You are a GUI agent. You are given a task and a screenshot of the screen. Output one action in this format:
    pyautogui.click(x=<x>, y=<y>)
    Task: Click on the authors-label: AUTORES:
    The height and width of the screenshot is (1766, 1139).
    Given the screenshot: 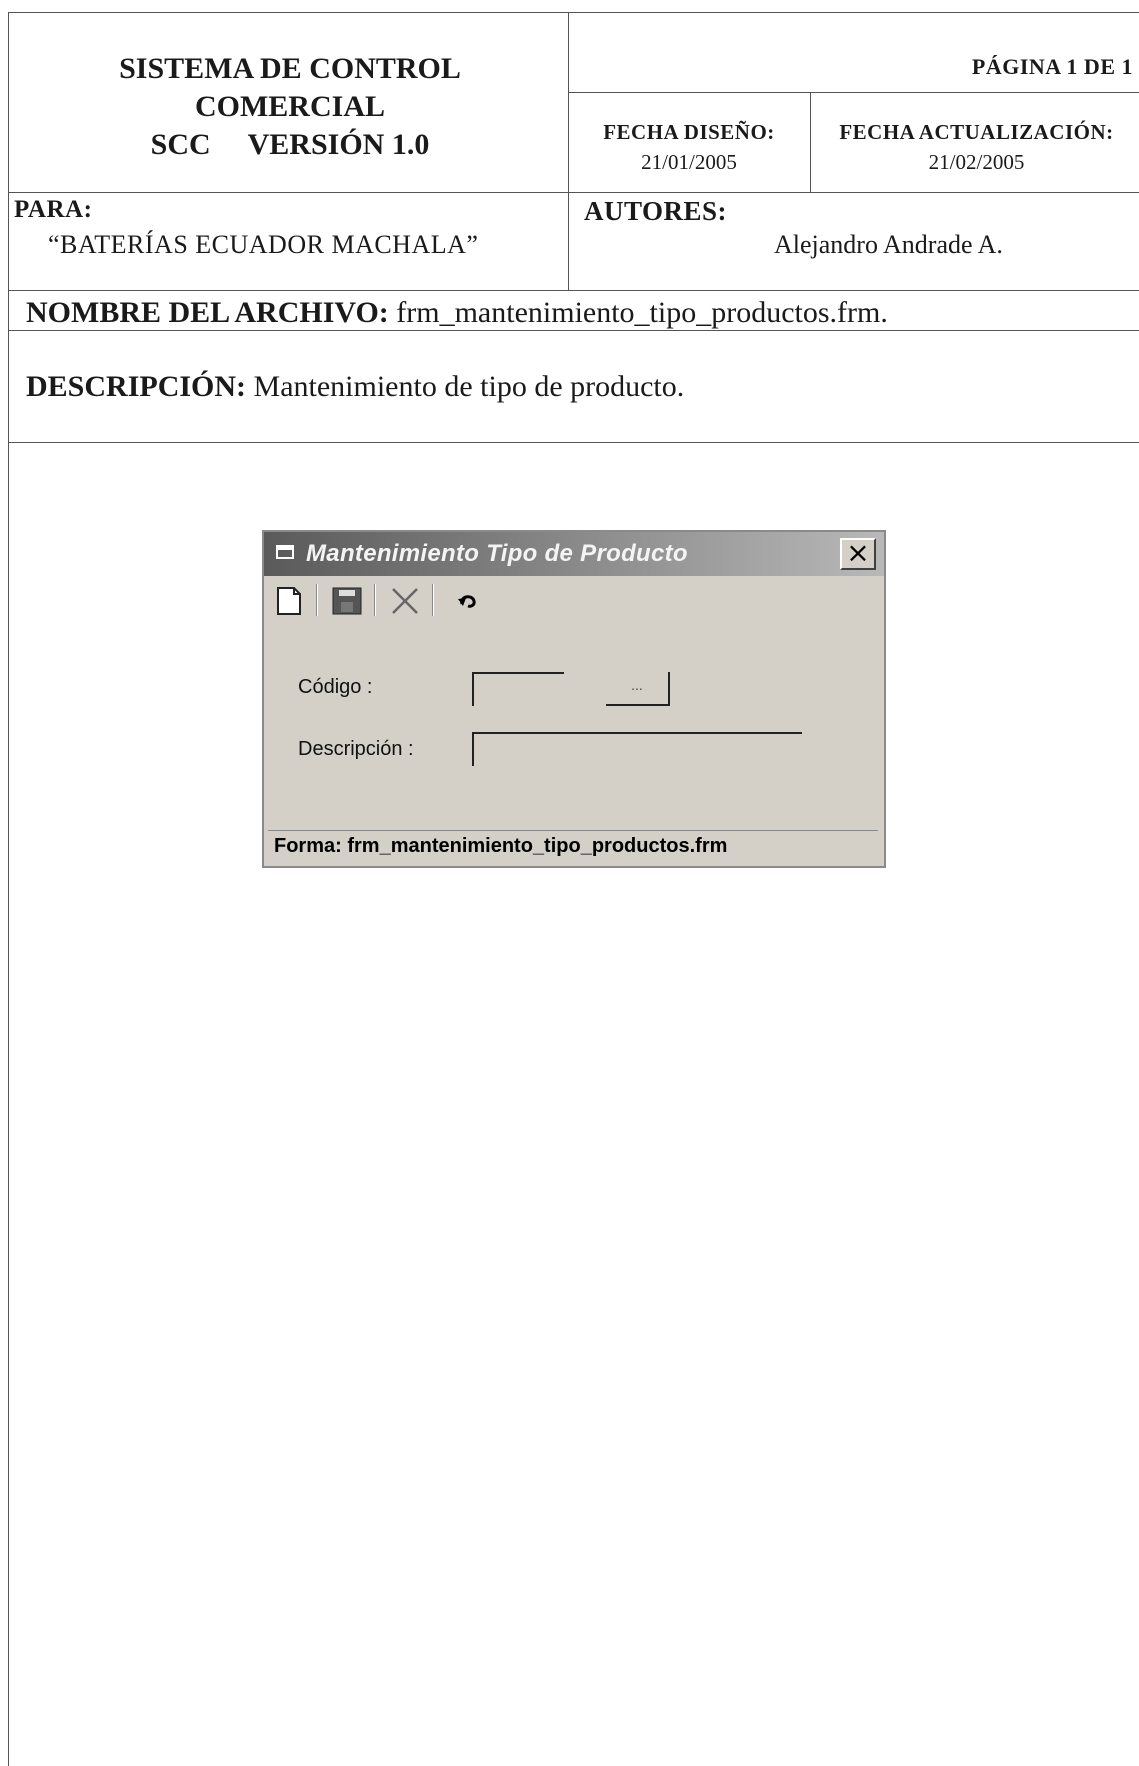 What is the action you would take?
    pyautogui.click(x=656, y=211)
    